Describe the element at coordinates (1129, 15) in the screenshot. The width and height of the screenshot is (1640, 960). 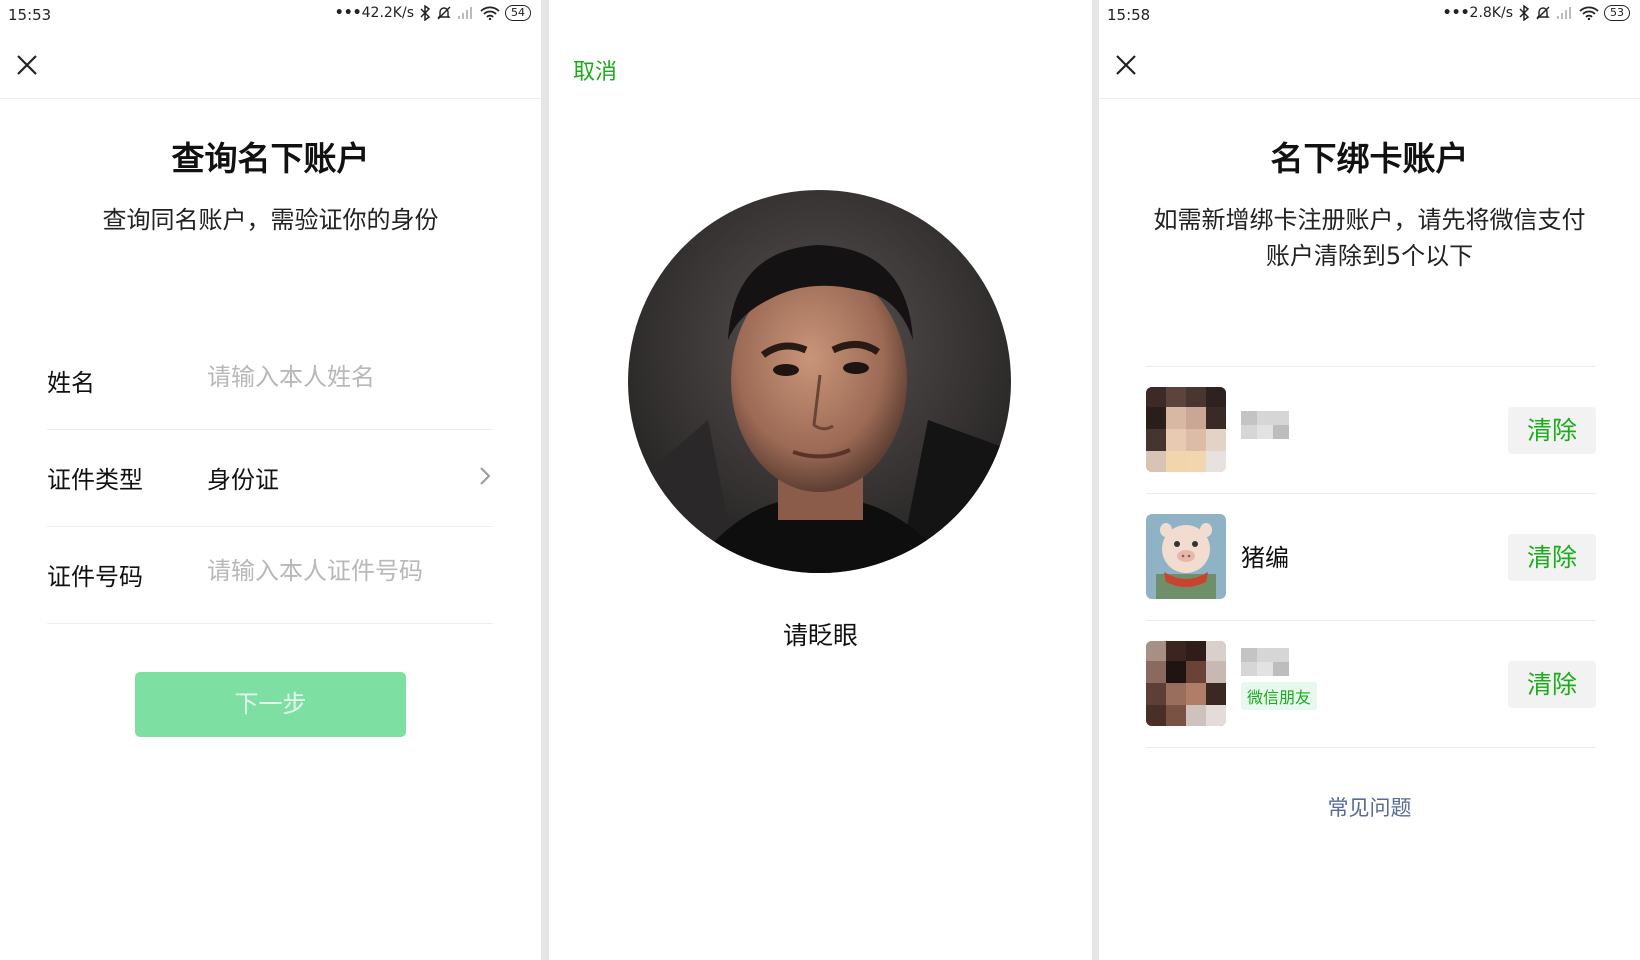
I see `status-time: 15:58` at that location.